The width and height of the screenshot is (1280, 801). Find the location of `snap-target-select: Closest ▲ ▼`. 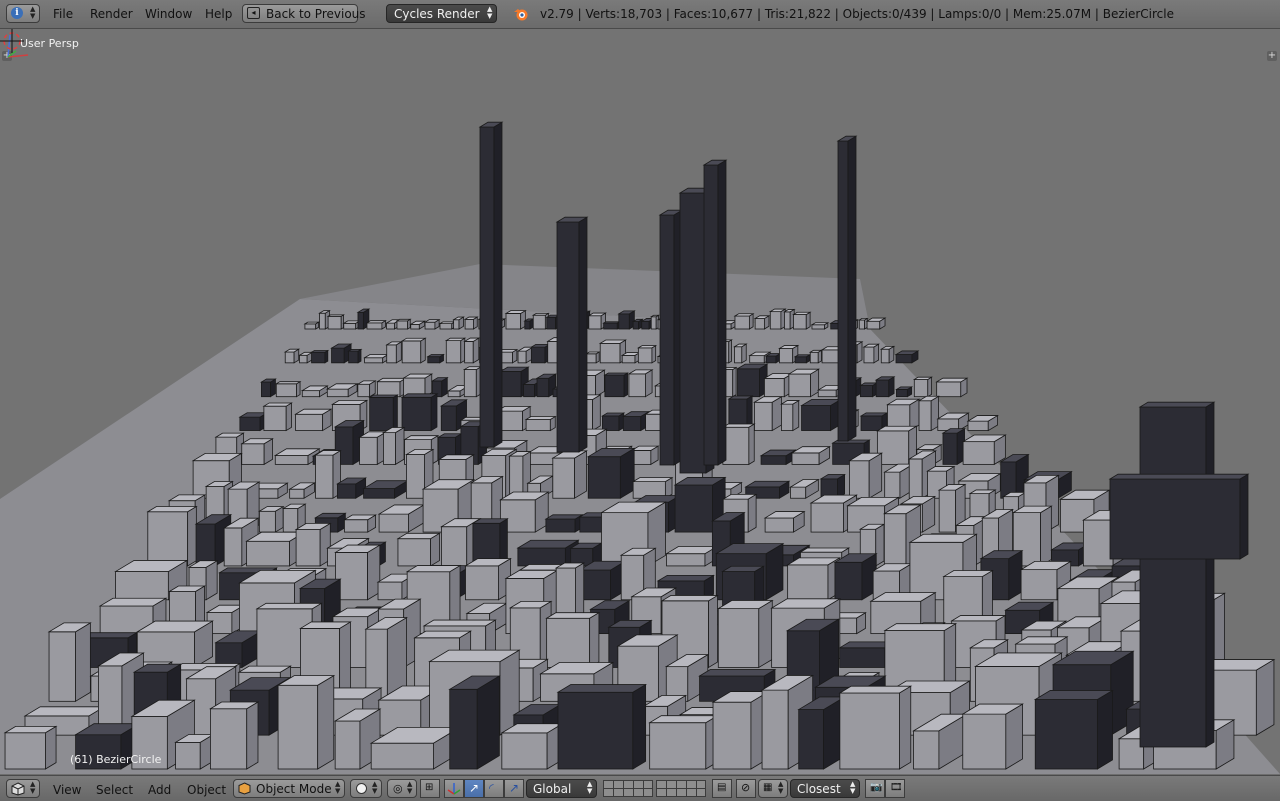

snap-target-select: Closest ▲ ▼ is located at coordinates (825, 788).